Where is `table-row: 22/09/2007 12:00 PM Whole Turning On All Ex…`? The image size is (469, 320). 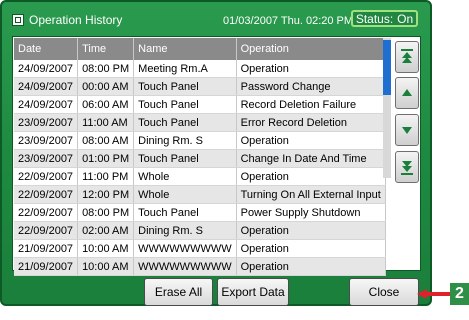 table-row: 22/09/2007 12:00 PM Whole Turning On All Ex… is located at coordinates (200, 194).